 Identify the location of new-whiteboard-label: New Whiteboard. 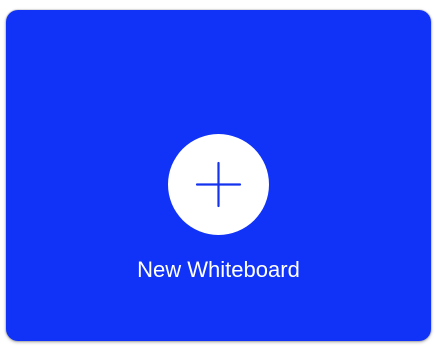
(218, 269).